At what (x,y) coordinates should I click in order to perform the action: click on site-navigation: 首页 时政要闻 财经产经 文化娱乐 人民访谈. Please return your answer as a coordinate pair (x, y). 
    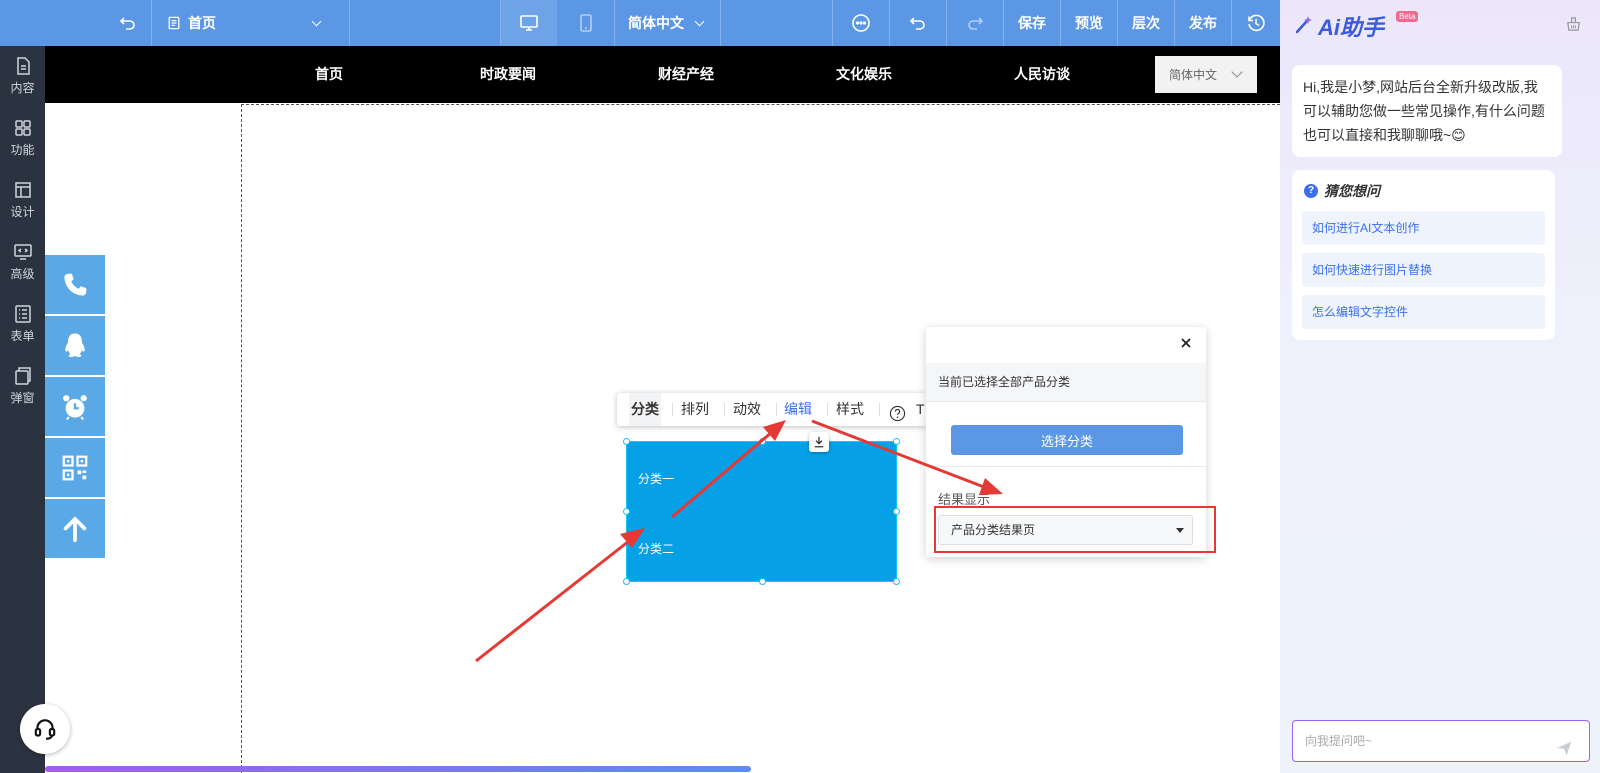
    Looking at the image, I should click on (662, 74).